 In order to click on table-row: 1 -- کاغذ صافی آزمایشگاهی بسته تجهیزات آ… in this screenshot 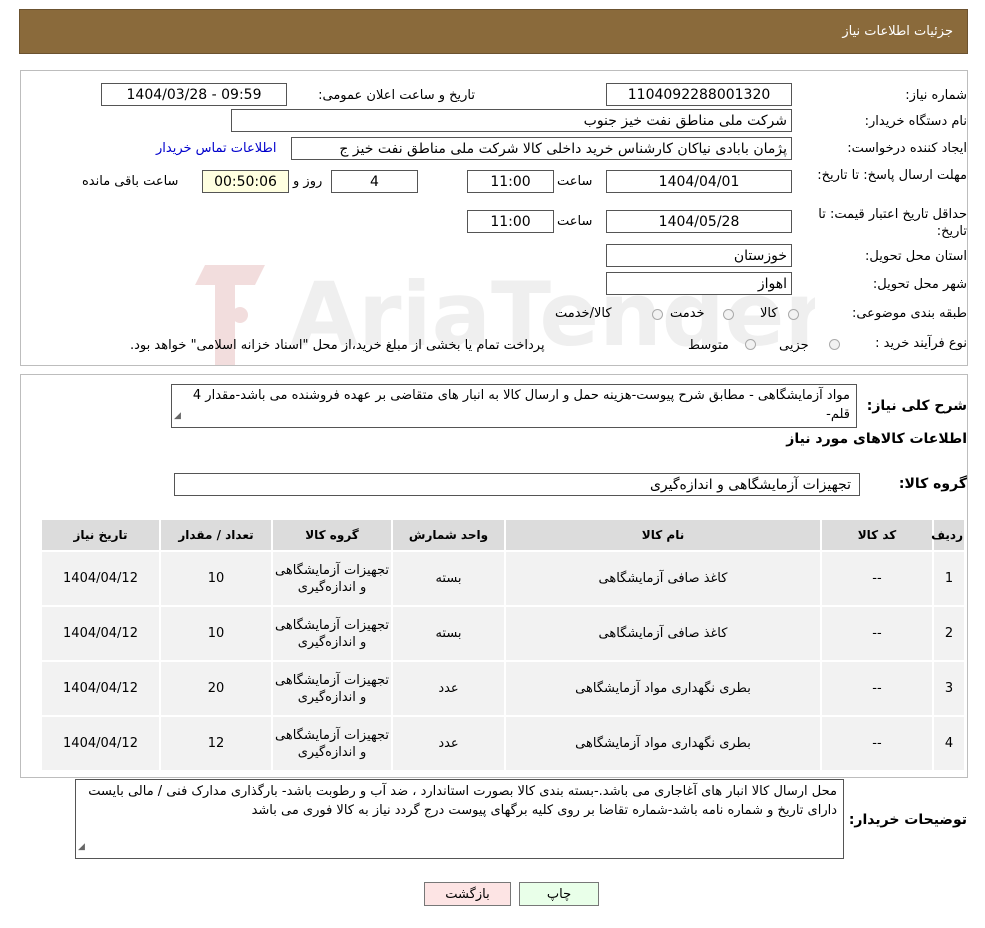, I will do `click(503, 578)`.